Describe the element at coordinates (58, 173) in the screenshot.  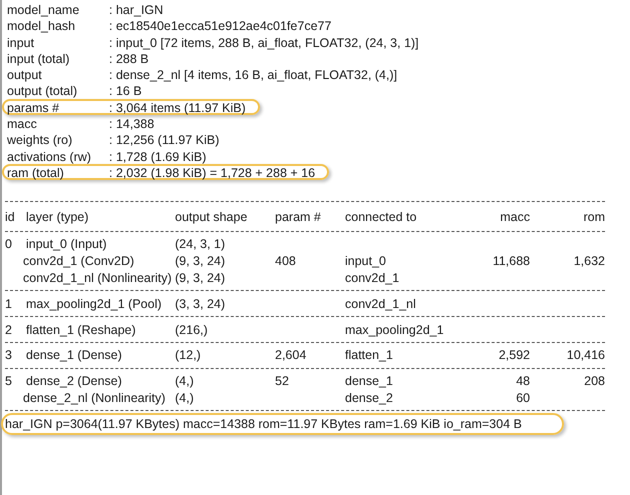
I see `summary-key: ram (total)` at that location.